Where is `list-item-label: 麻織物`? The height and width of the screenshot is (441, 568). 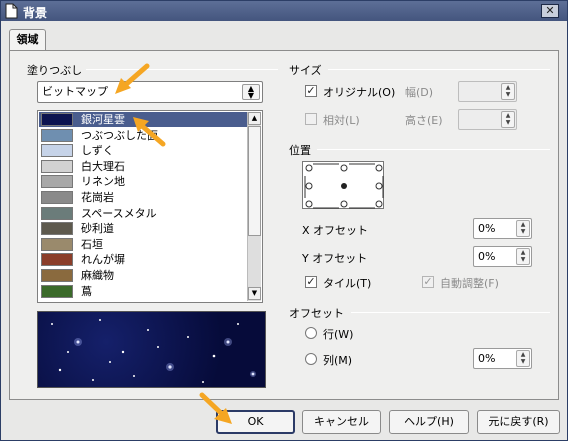 list-item-label: 麻織物 is located at coordinates (97, 275).